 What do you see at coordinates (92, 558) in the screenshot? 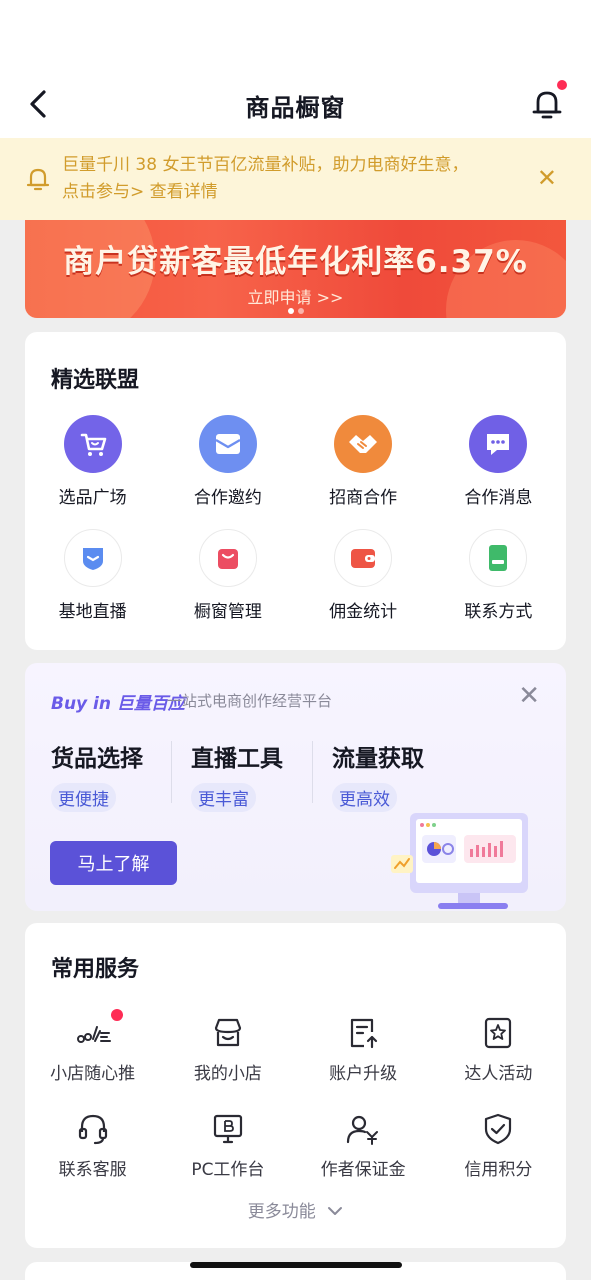
I see `shield-icon` at bounding box center [92, 558].